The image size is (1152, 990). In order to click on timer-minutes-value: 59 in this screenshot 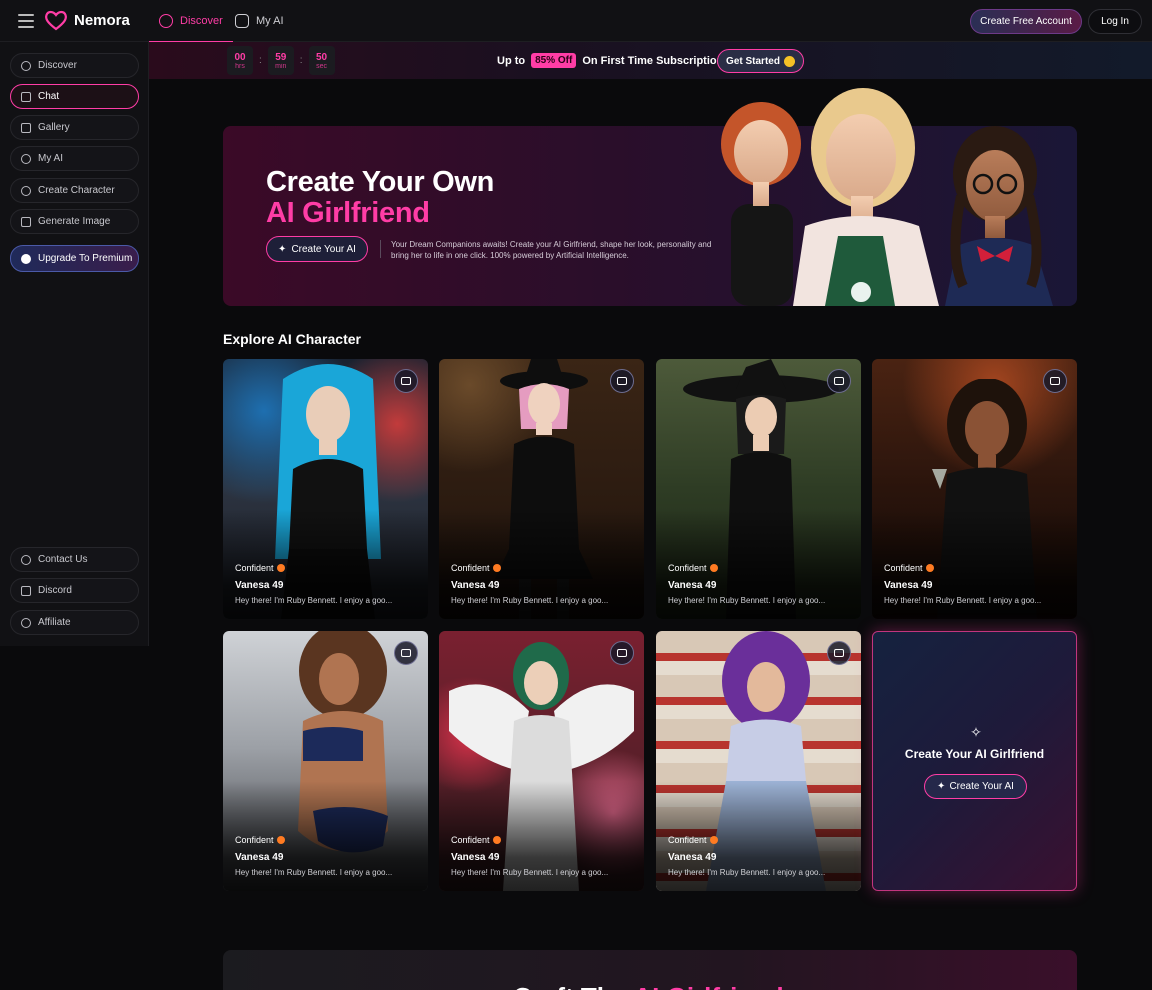, I will do `click(281, 57)`.